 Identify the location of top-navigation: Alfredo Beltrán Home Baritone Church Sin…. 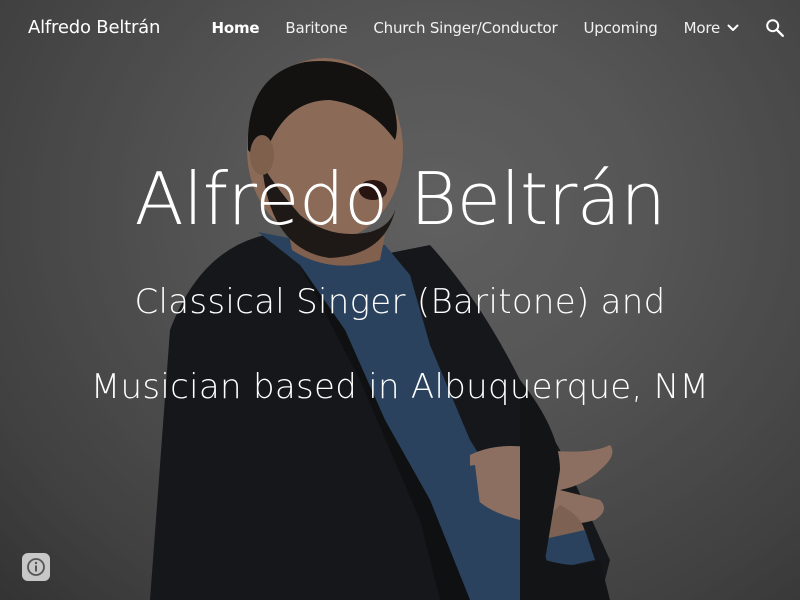
(400, 29).